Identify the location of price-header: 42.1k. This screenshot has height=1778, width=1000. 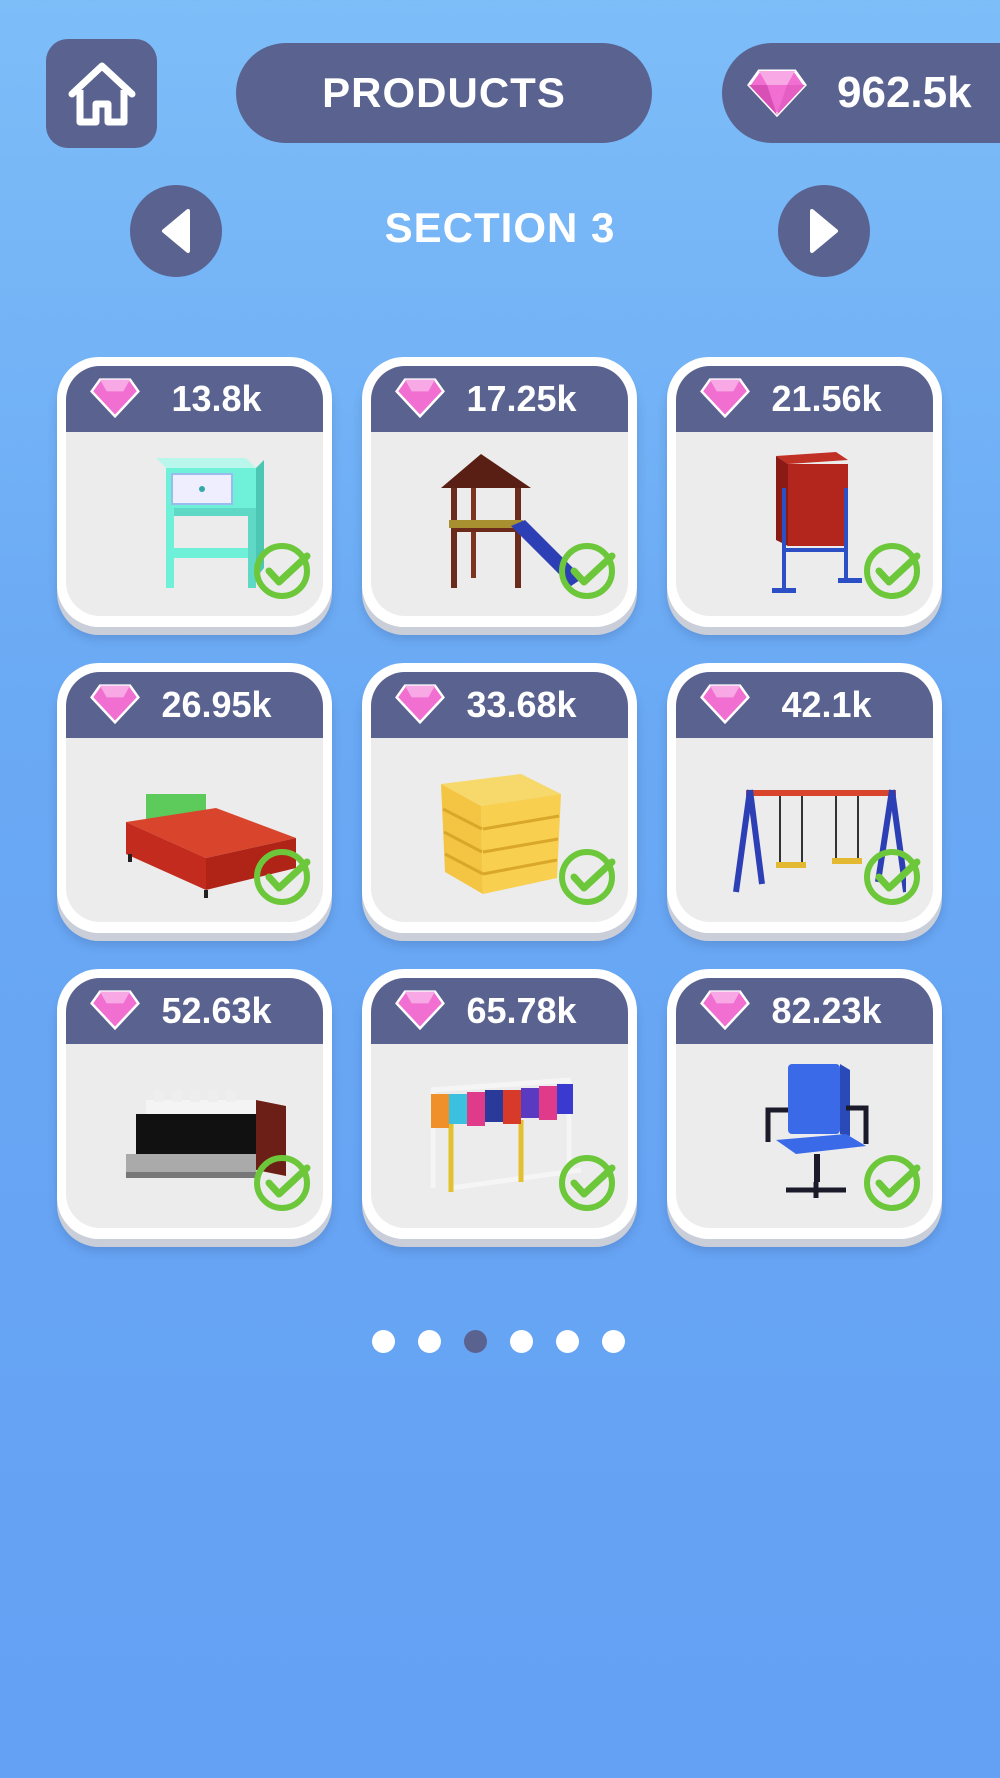
(804, 705).